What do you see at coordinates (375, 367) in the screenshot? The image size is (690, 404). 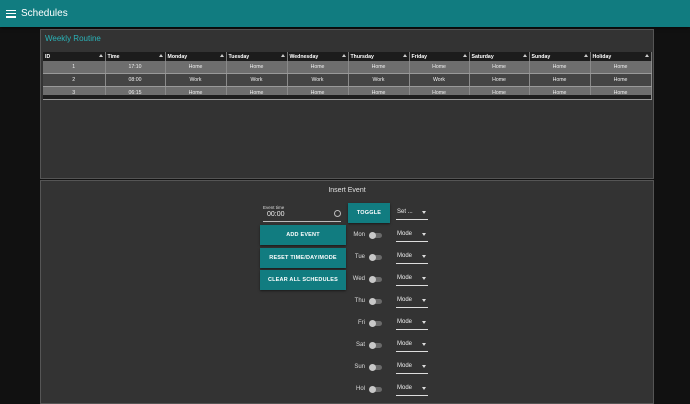 I see `day-toggle-sun` at bounding box center [375, 367].